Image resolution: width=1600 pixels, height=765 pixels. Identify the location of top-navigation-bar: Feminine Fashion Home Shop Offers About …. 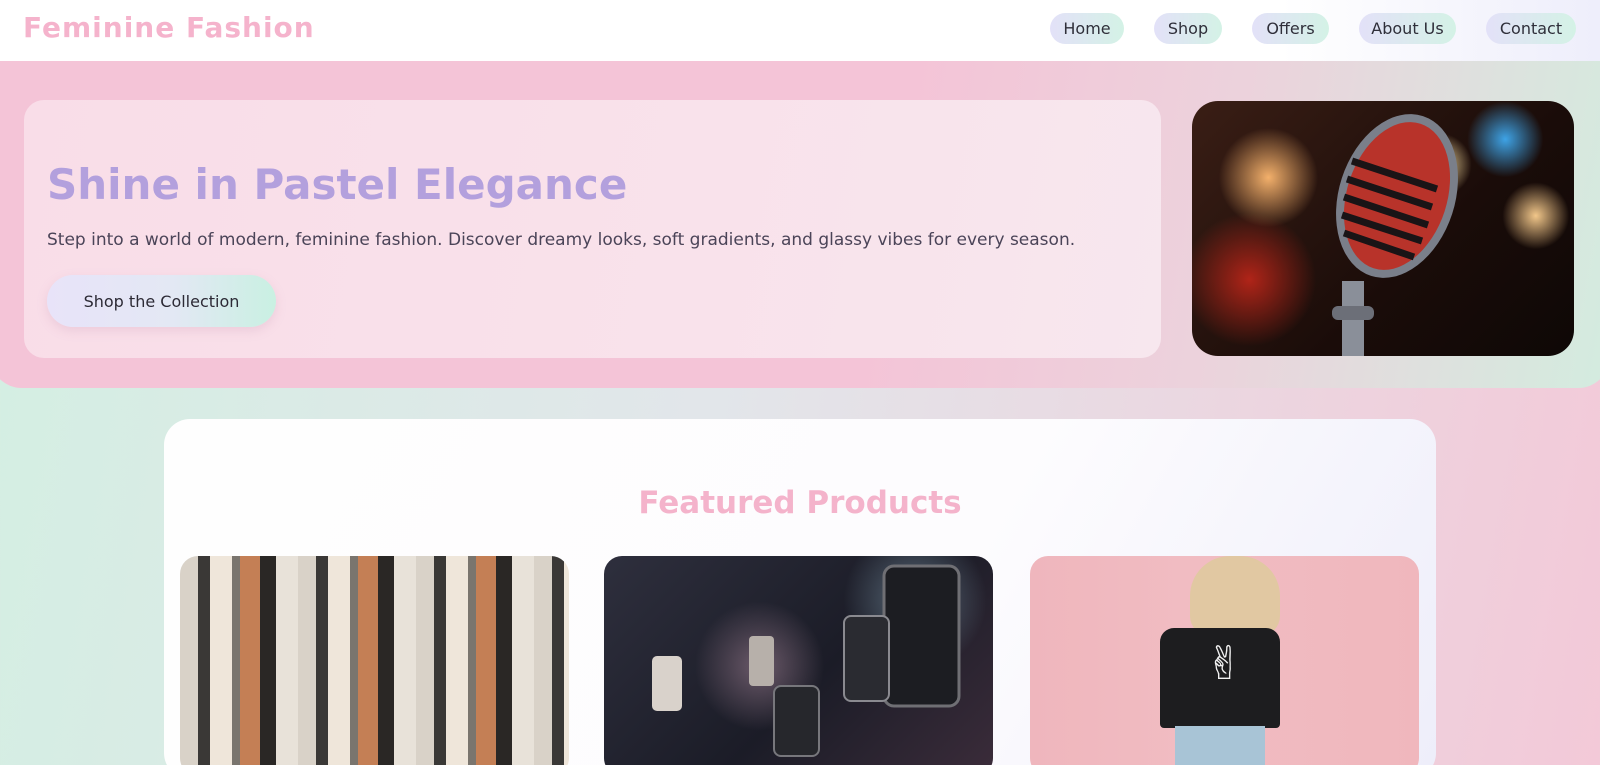
(800, 30).